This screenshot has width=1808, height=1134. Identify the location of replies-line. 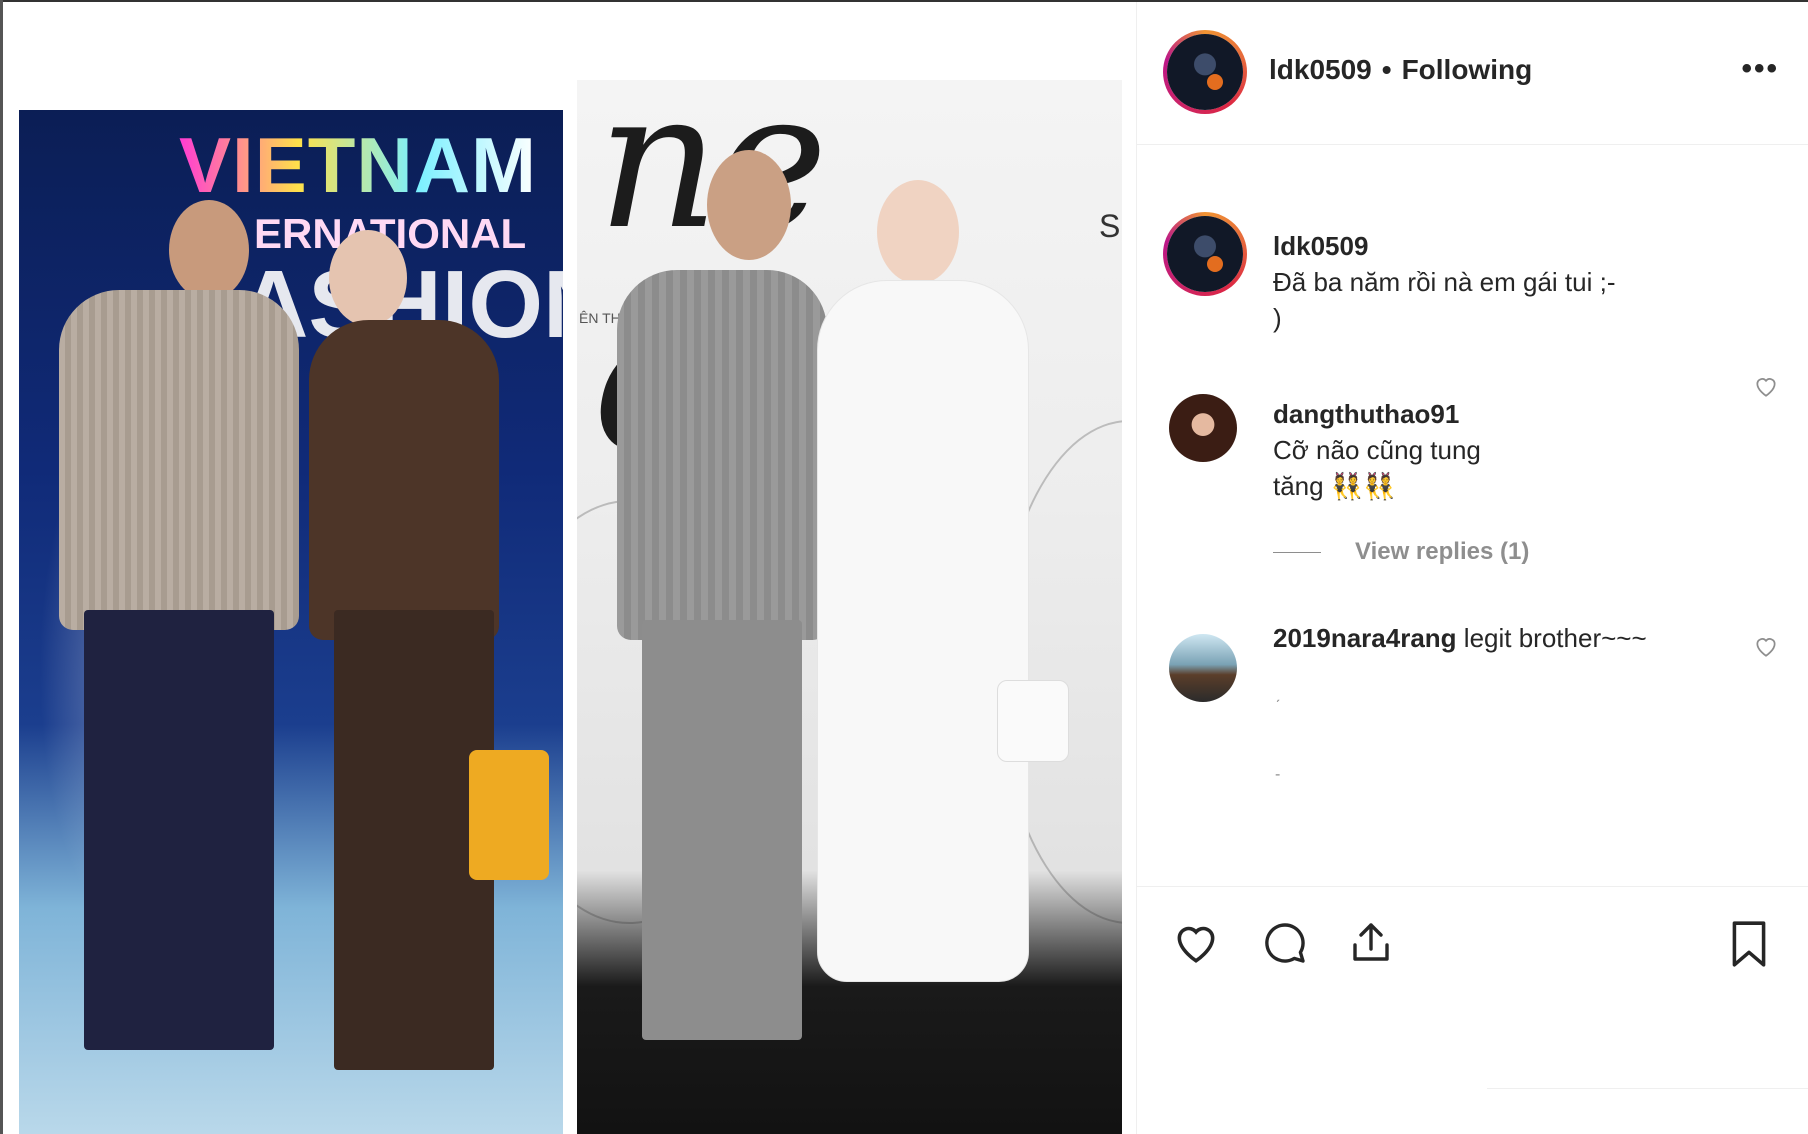
(1297, 552).